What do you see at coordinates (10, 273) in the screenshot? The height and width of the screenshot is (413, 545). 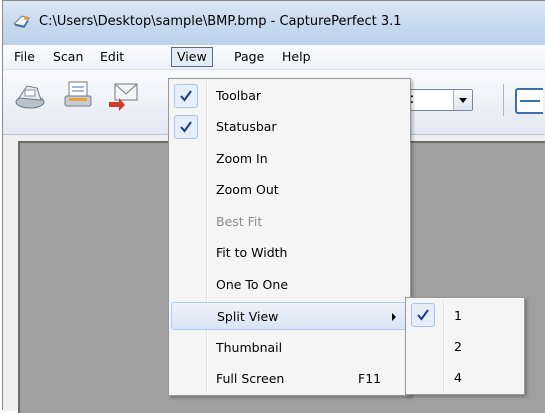 I see `left-strip` at bounding box center [10, 273].